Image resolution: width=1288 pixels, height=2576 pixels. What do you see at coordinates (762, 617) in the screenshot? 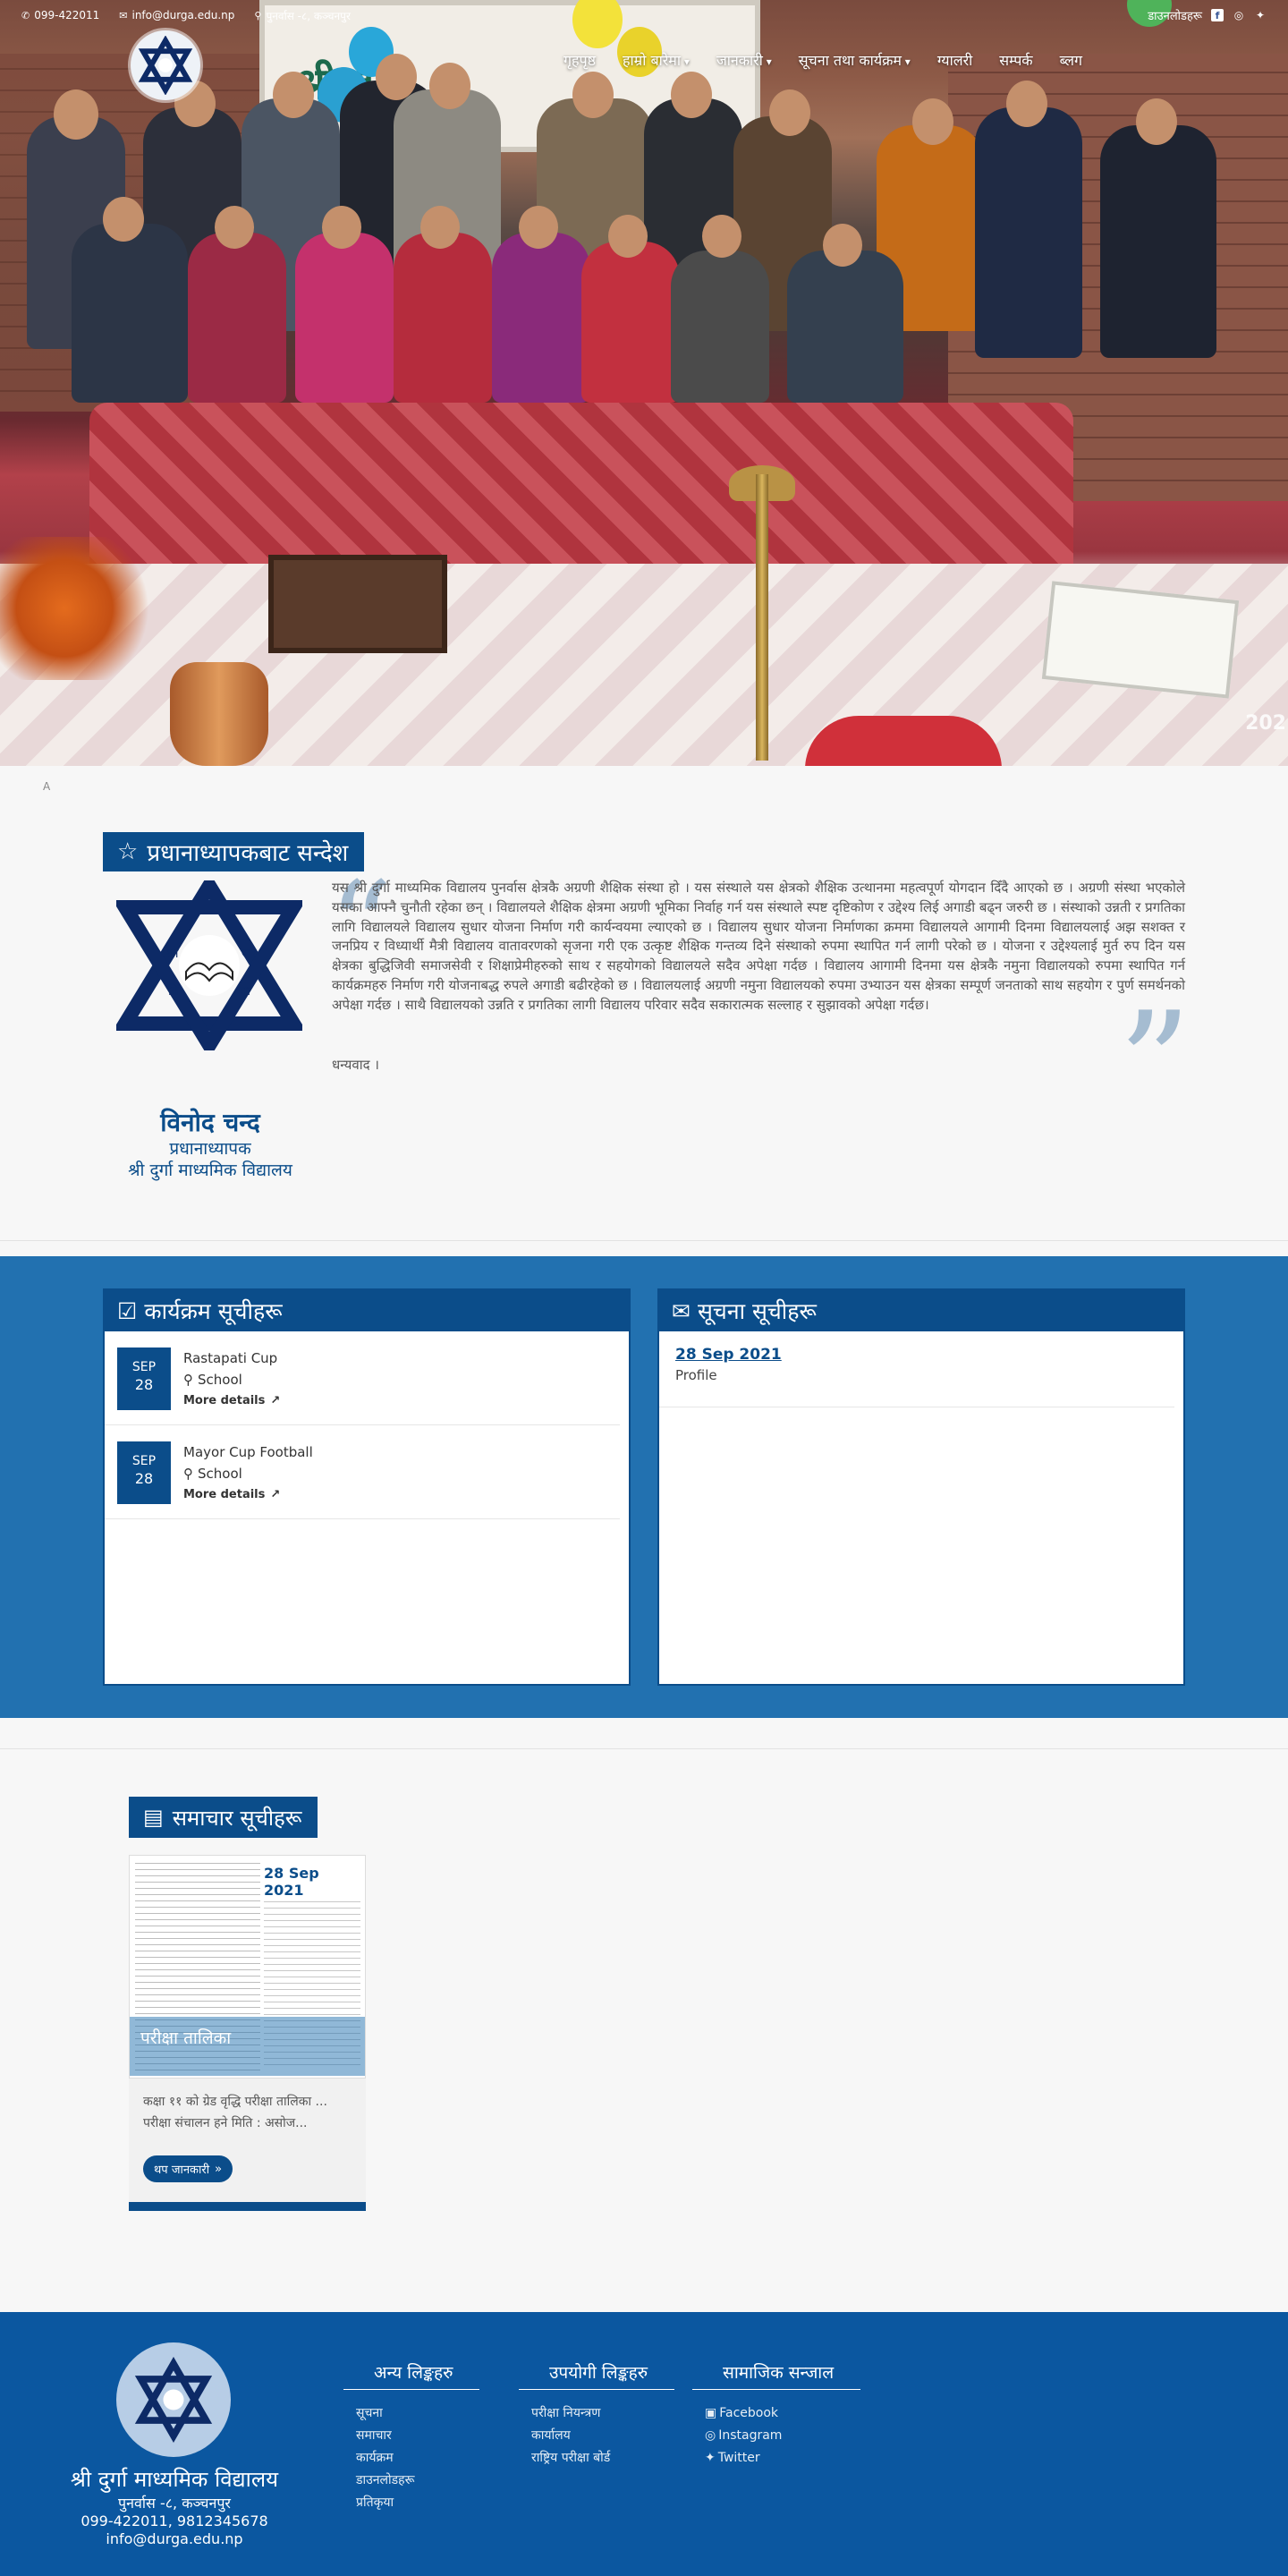
I see `hero-lamp` at bounding box center [762, 617].